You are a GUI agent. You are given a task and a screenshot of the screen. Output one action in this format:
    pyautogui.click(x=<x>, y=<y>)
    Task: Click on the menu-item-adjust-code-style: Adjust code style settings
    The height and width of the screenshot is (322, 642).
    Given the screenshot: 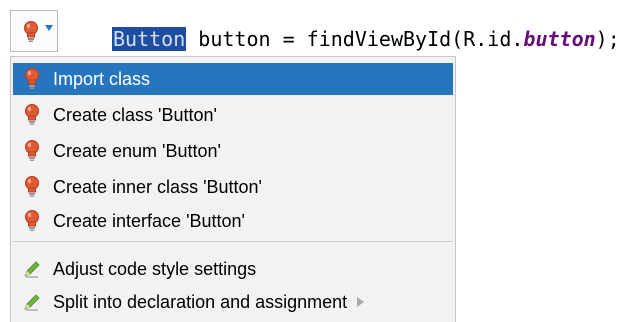 What is the action you would take?
    pyautogui.click(x=233, y=269)
    